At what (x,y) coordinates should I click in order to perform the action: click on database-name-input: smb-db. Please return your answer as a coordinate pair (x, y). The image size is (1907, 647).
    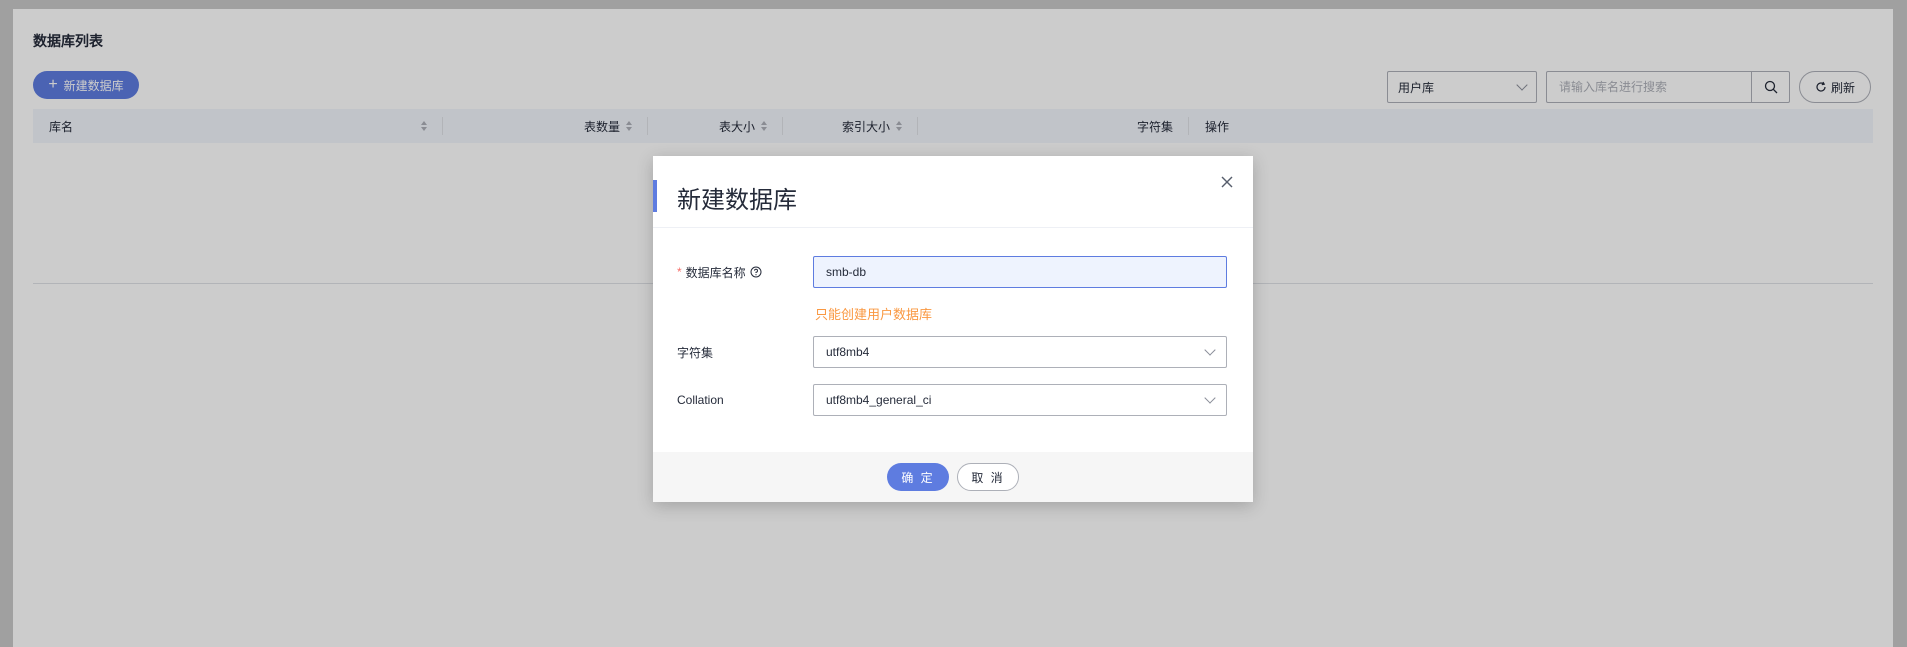
    Looking at the image, I should click on (1020, 272).